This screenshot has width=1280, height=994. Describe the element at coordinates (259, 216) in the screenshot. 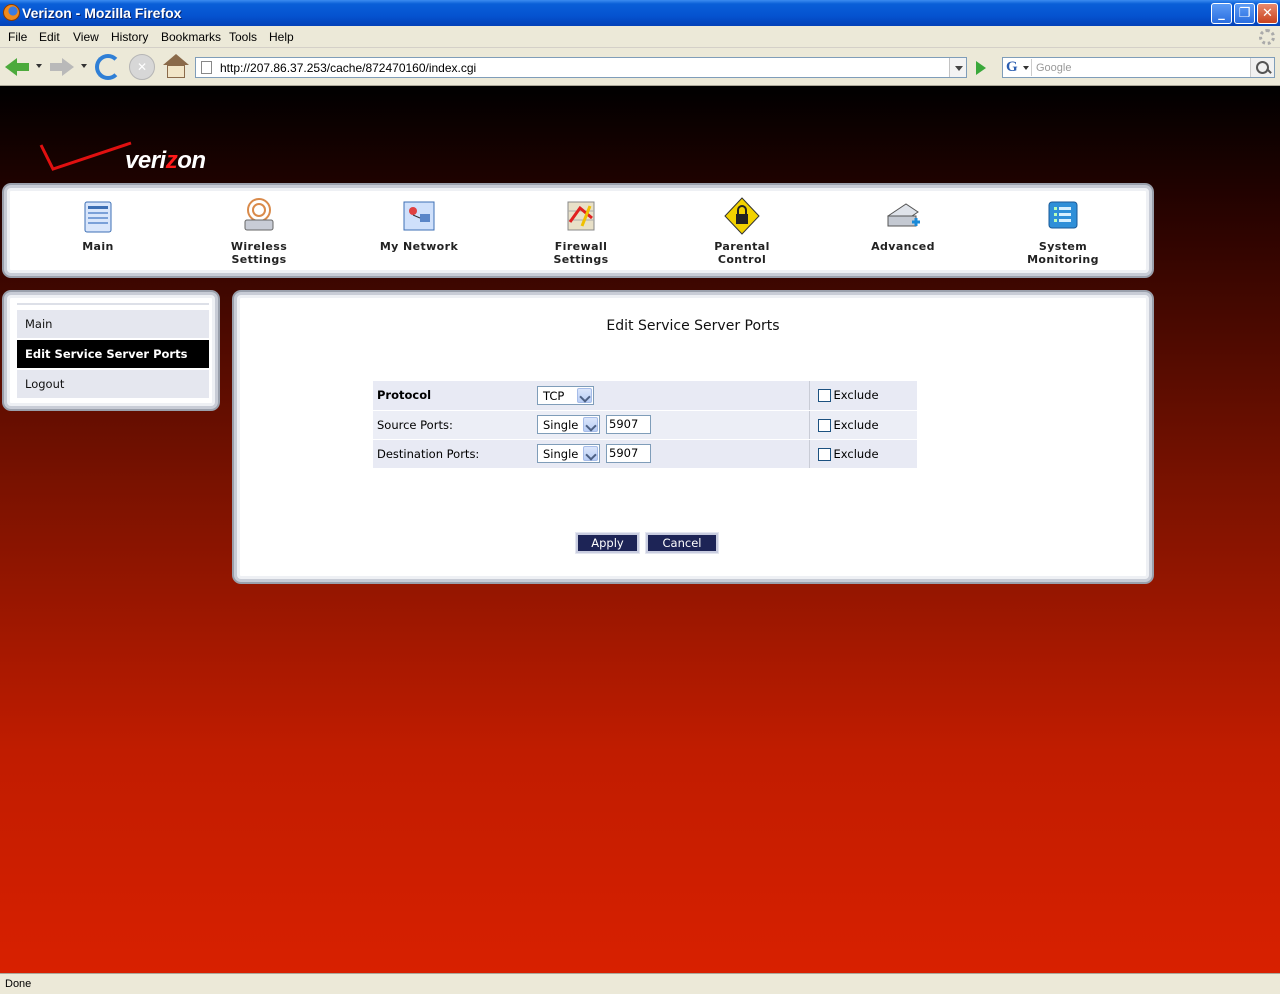

I see `wireless-icon` at that location.